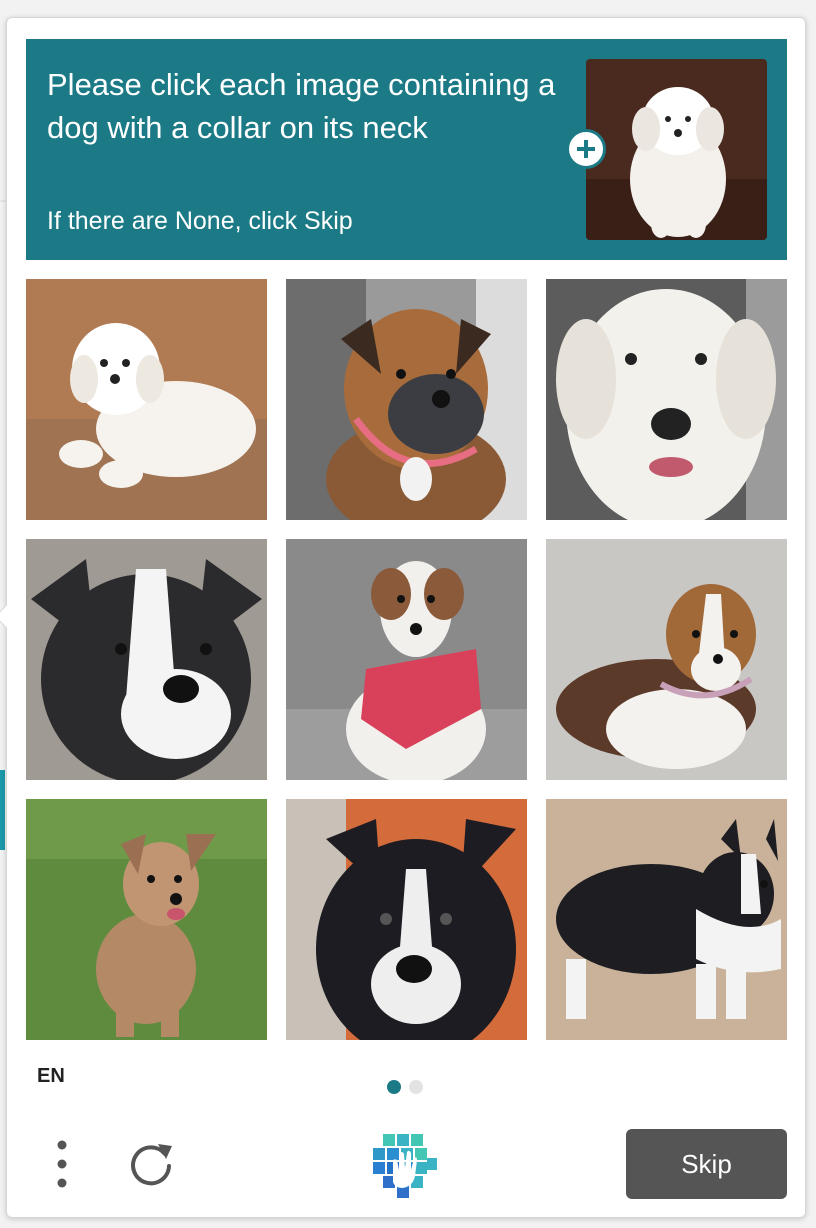 The width and height of the screenshot is (816, 1228). What do you see at coordinates (9, 616) in the screenshot?
I see `panel-pointer` at bounding box center [9, 616].